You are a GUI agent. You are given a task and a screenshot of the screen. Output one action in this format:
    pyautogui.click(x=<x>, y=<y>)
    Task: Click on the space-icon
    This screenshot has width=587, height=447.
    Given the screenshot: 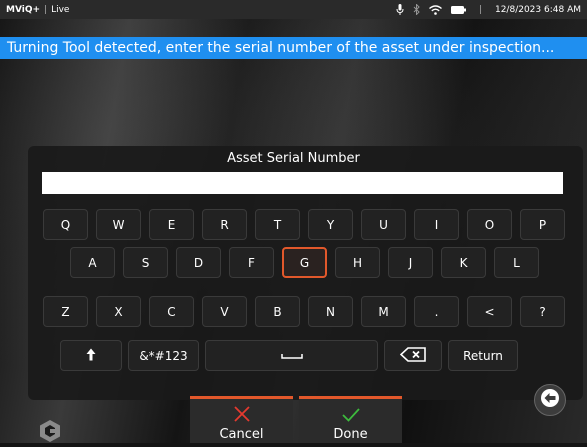 What is the action you would take?
    pyautogui.click(x=291, y=356)
    